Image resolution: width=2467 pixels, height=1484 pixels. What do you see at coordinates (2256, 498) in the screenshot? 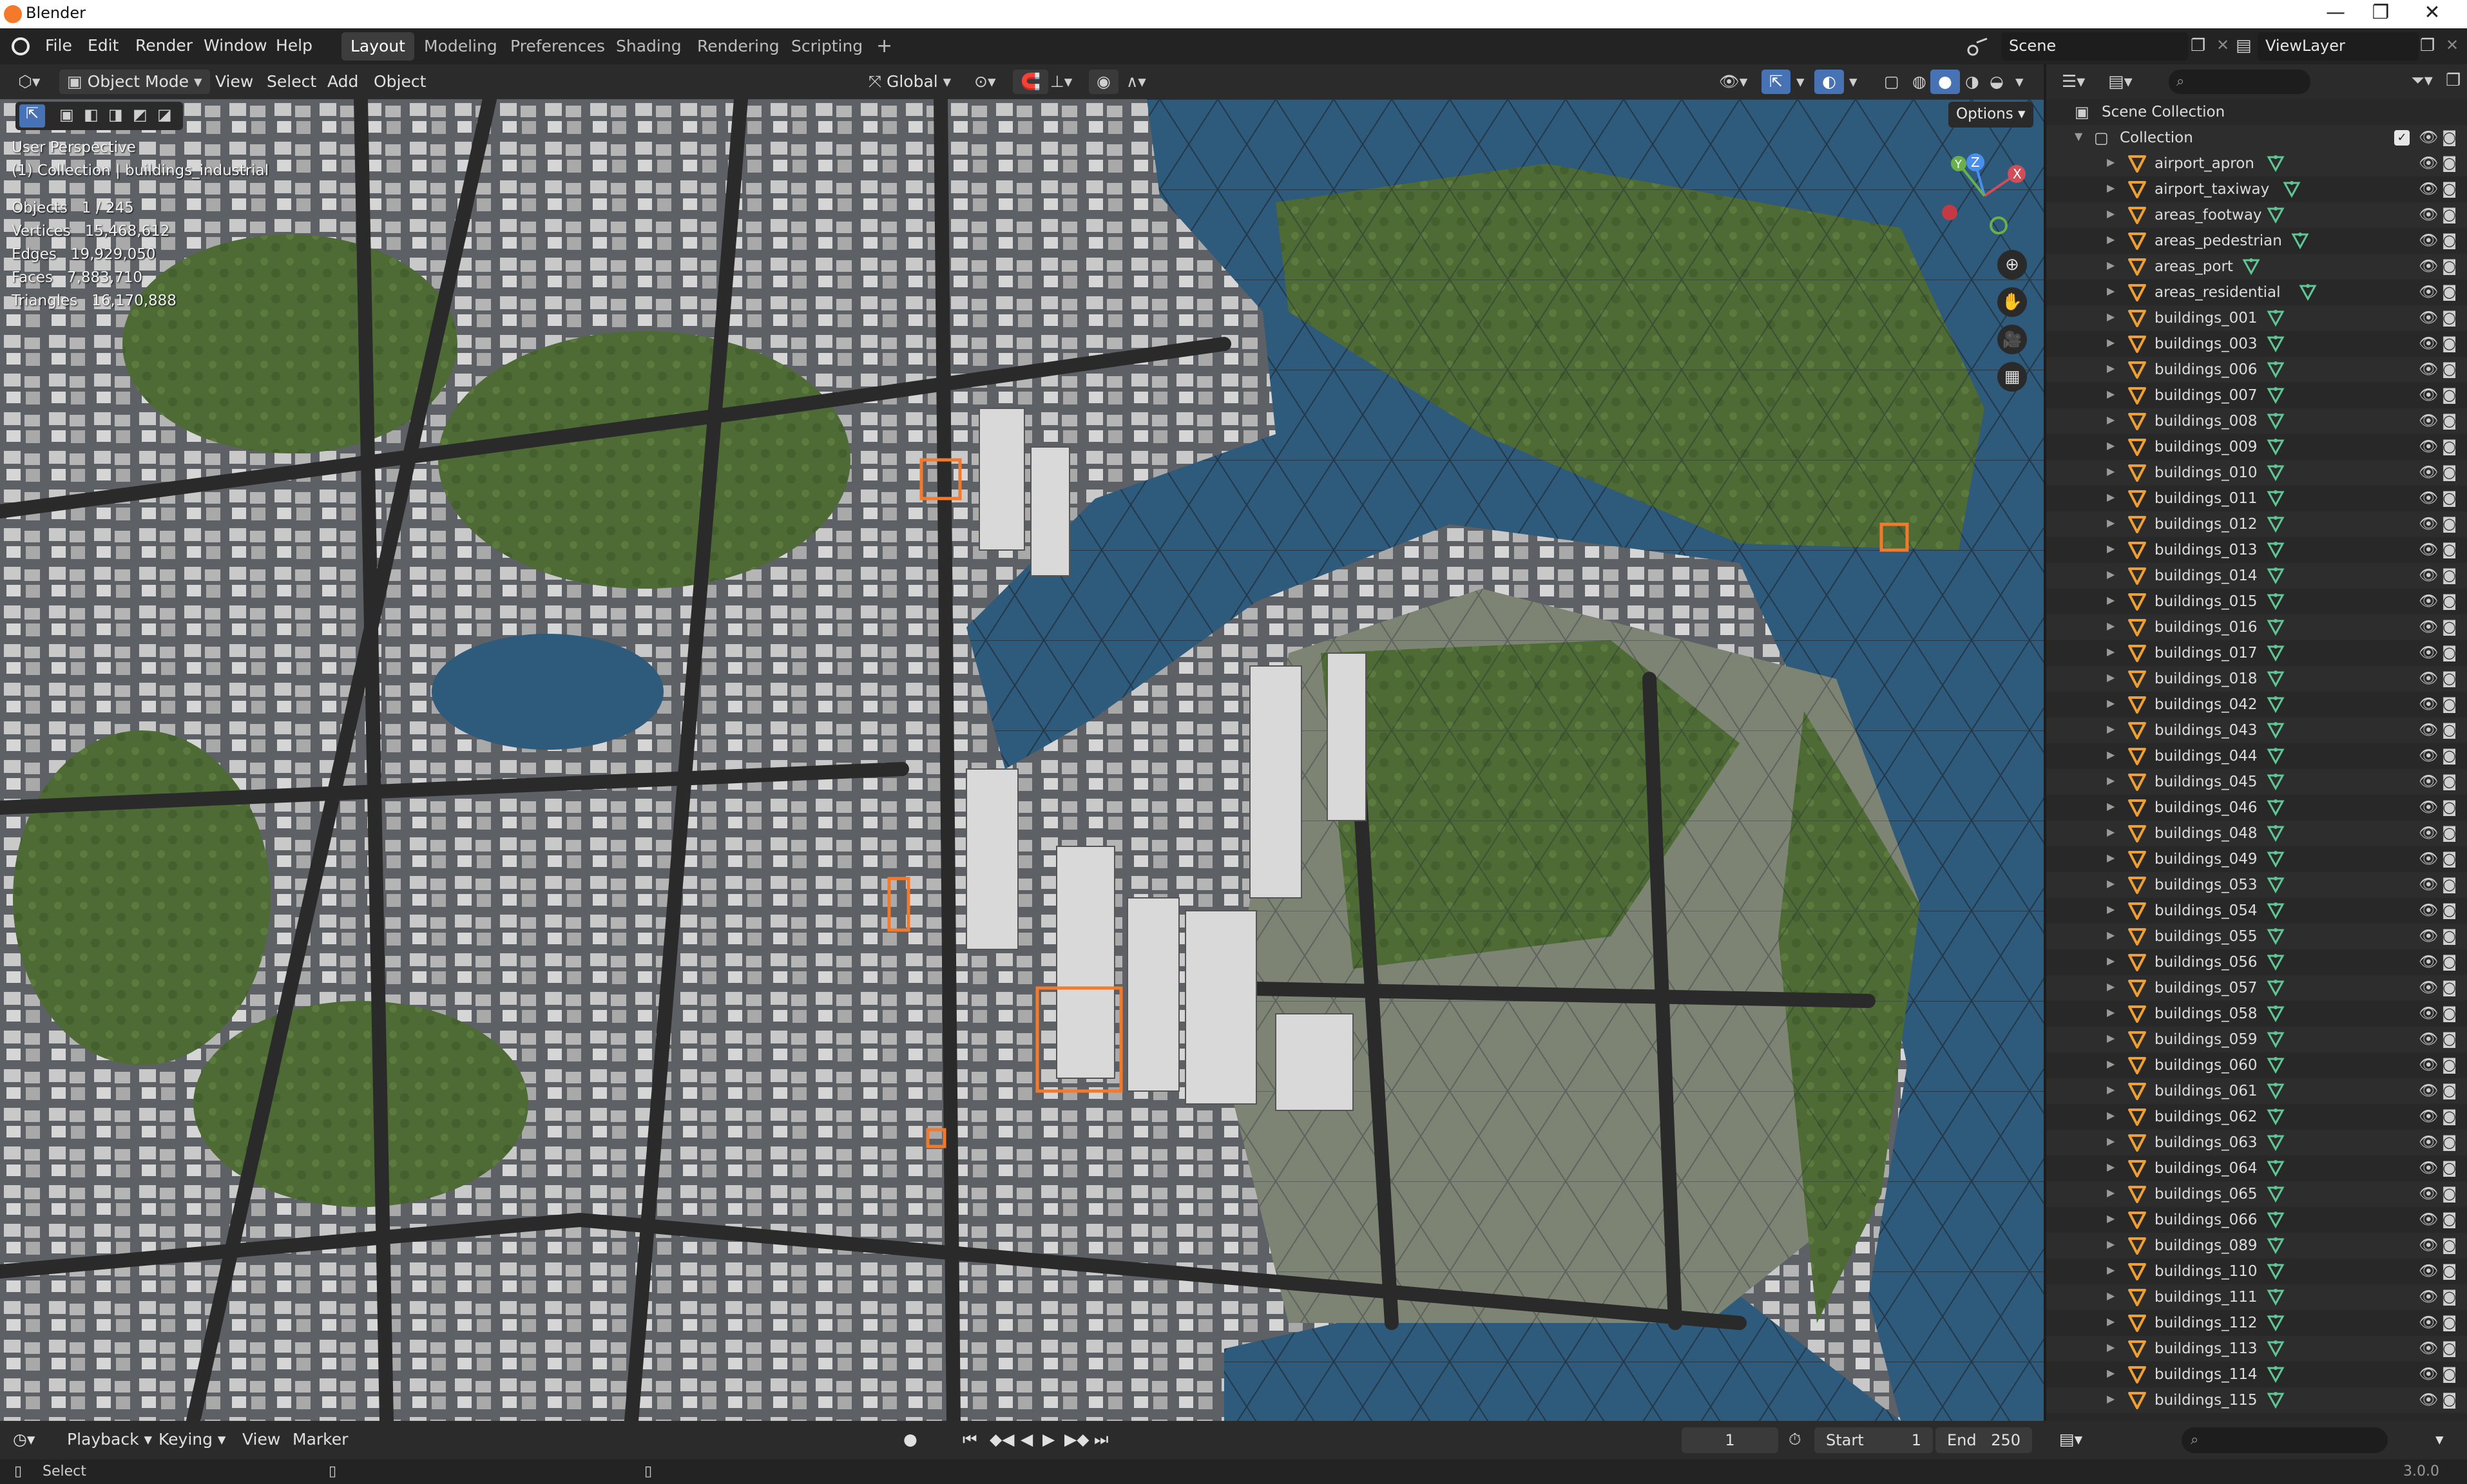
I see `outliner-item: ▶ buildings_011 👁 ◙` at bounding box center [2256, 498].